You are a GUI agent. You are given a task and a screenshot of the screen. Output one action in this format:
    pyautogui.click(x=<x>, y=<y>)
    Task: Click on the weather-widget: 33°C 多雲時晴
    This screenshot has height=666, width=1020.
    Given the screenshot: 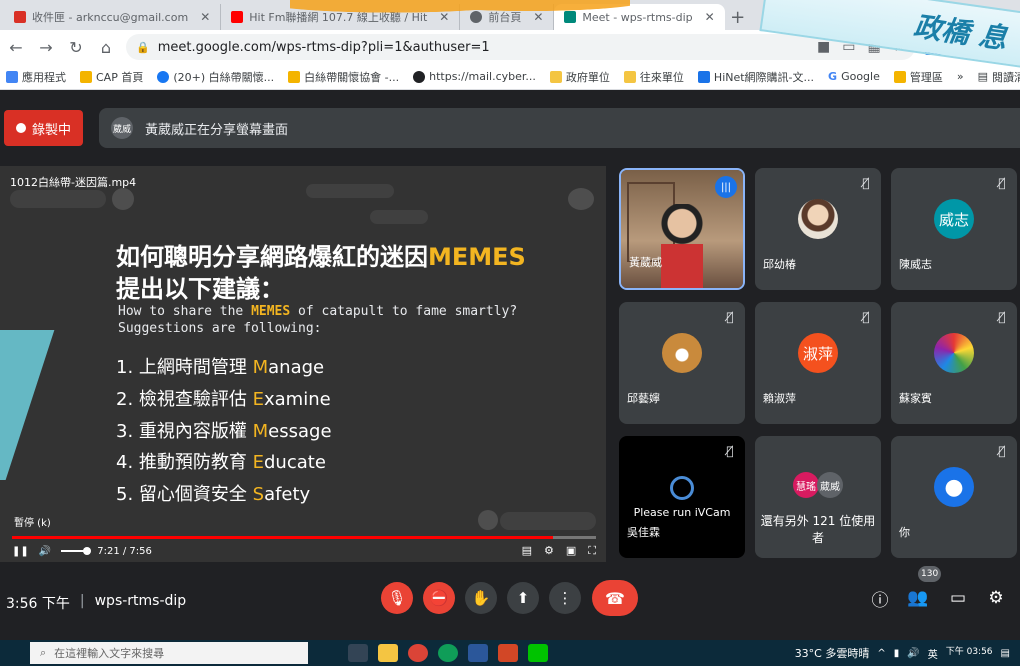 What is the action you would take?
    pyautogui.click(x=832, y=653)
    